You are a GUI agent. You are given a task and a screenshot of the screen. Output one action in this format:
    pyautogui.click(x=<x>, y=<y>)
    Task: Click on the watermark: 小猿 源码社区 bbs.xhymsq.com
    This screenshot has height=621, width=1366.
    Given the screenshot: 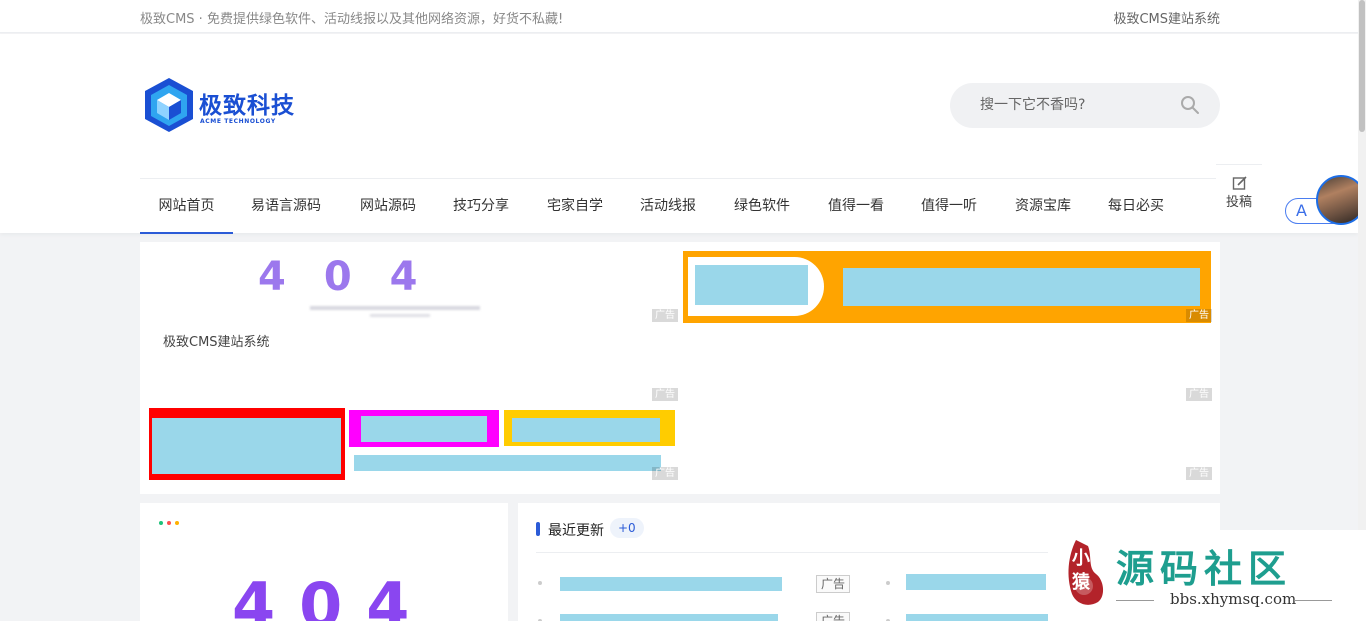 What is the action you would take?
    pyautogui.click(x=1207, y=575)
    